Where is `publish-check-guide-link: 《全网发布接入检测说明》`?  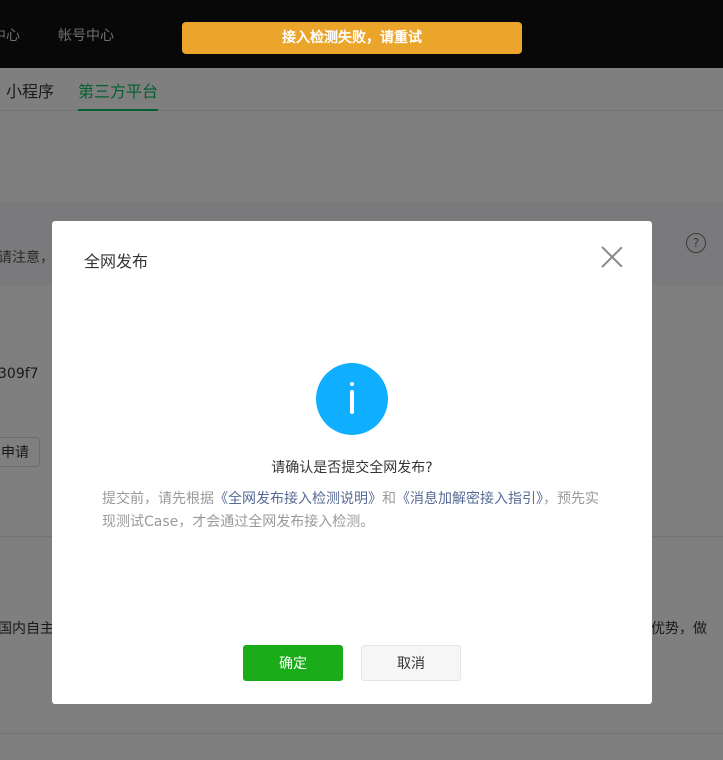 publish-check-guide-link: 《全网发布接入检测说明》 is located at coordinates (298, 499).